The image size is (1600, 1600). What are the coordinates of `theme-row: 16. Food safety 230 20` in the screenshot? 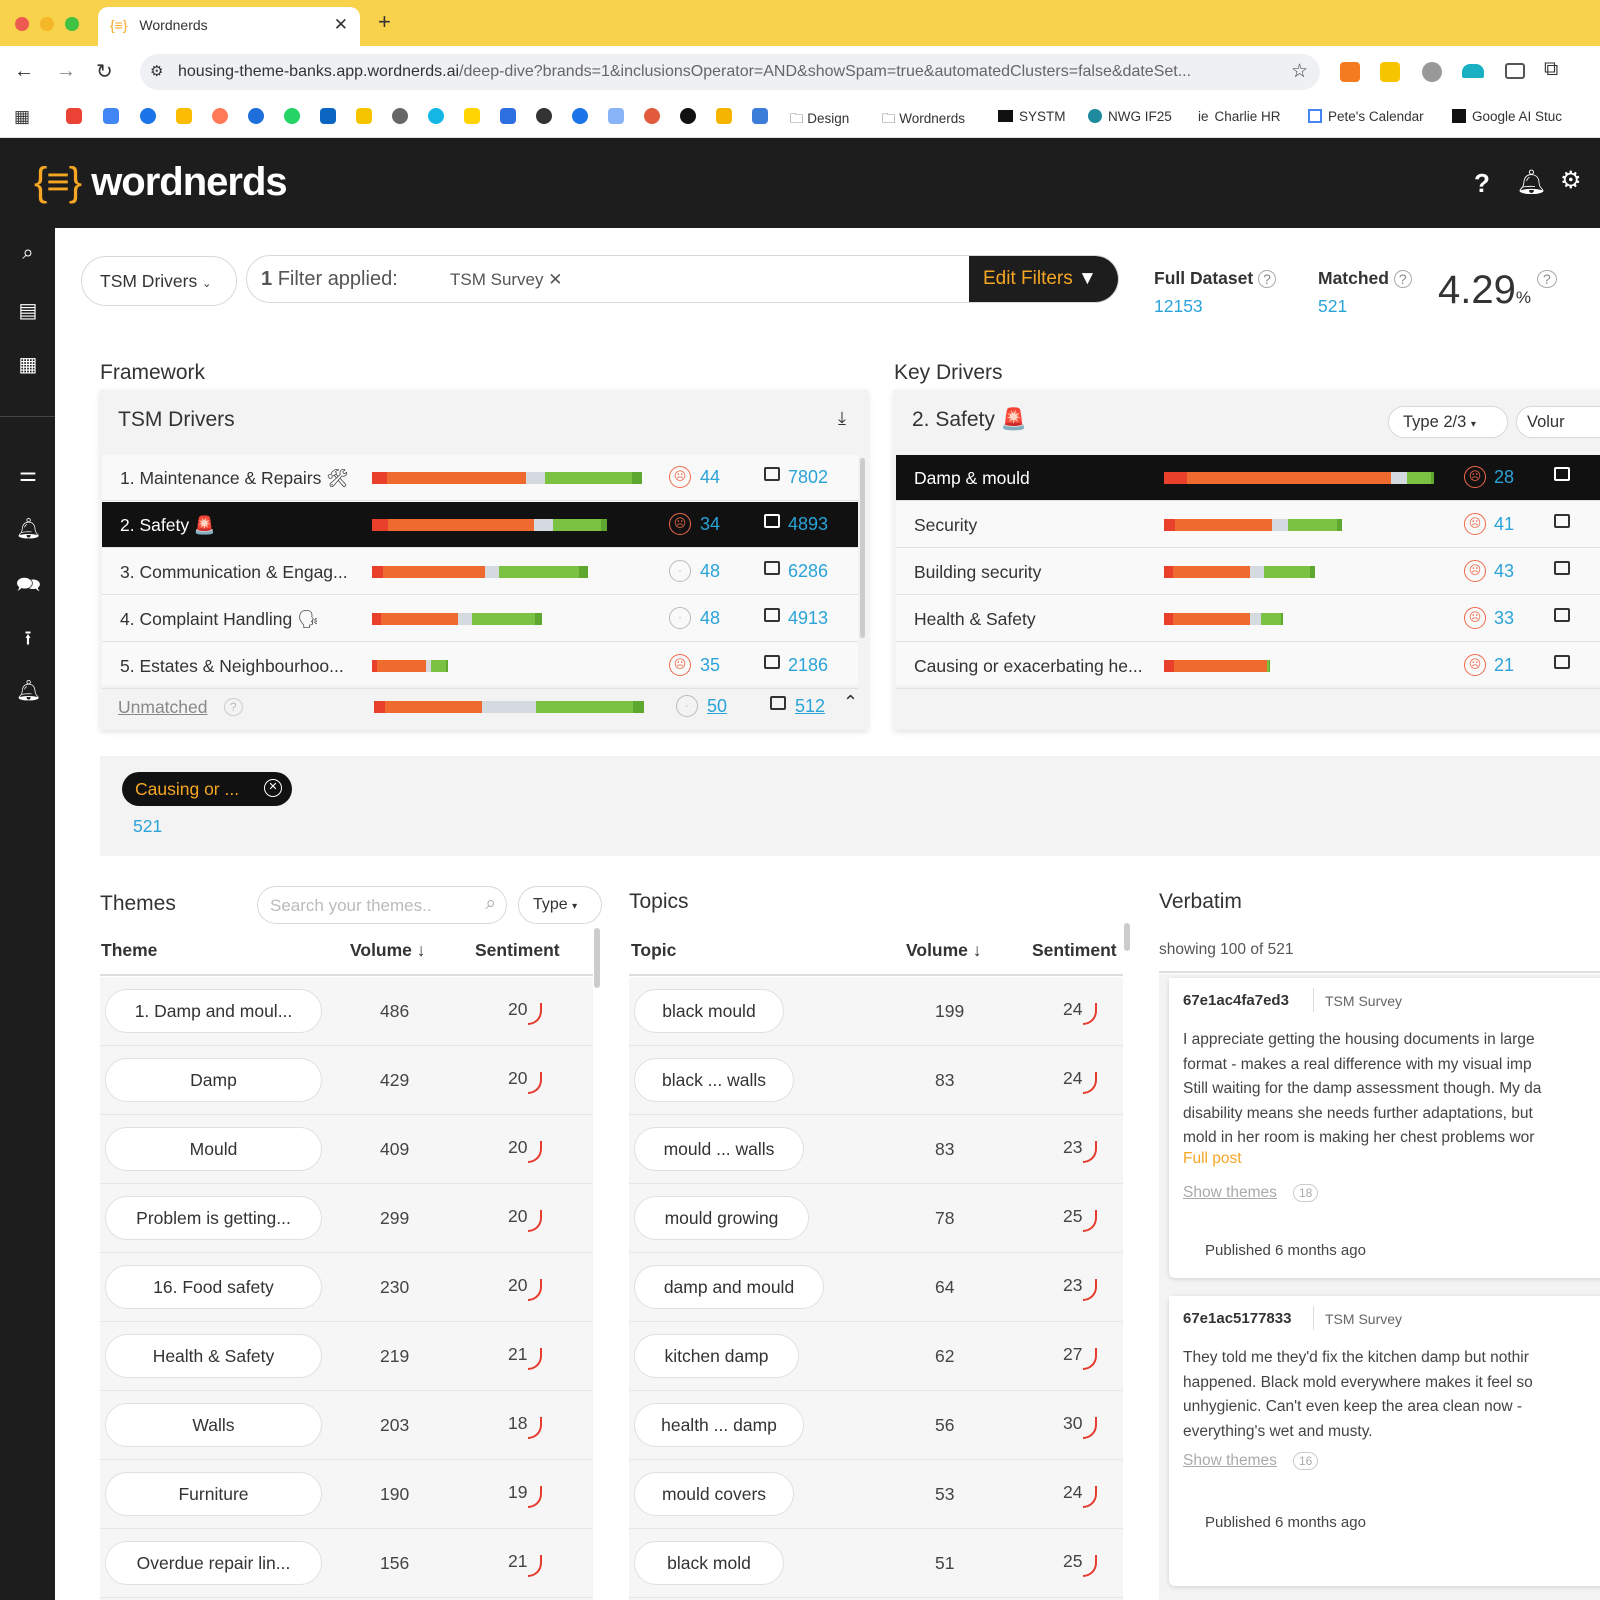 It's located at (346, 1287).